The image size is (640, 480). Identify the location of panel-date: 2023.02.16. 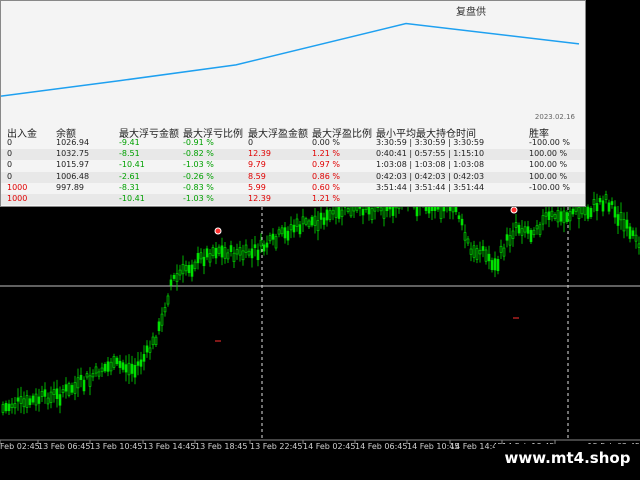
(554, 117).